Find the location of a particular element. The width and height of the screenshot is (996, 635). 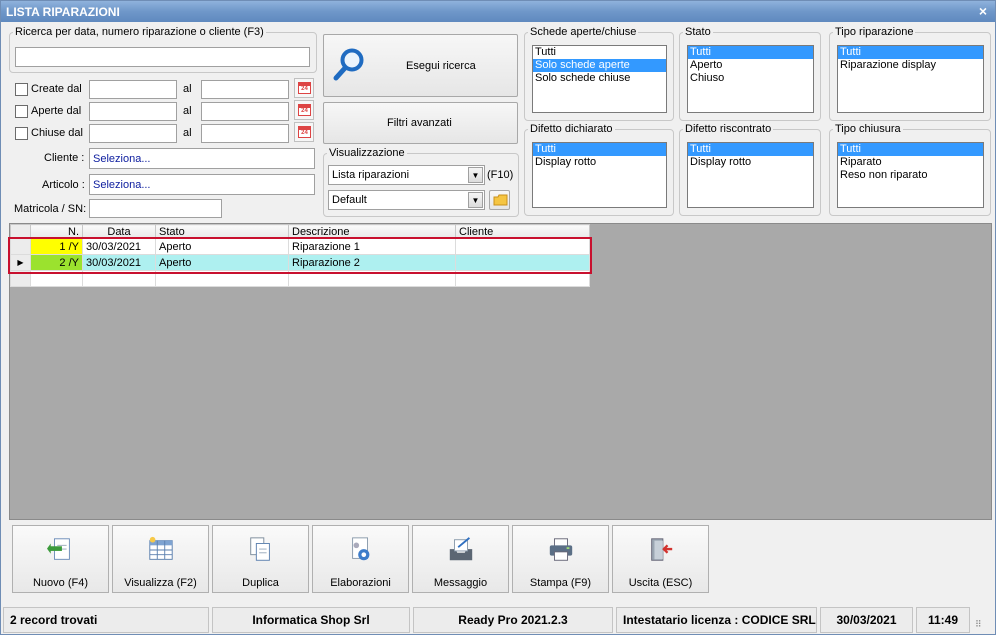

advanced-filters-label: Filtri avanzati is located at coordinates (419, 123).